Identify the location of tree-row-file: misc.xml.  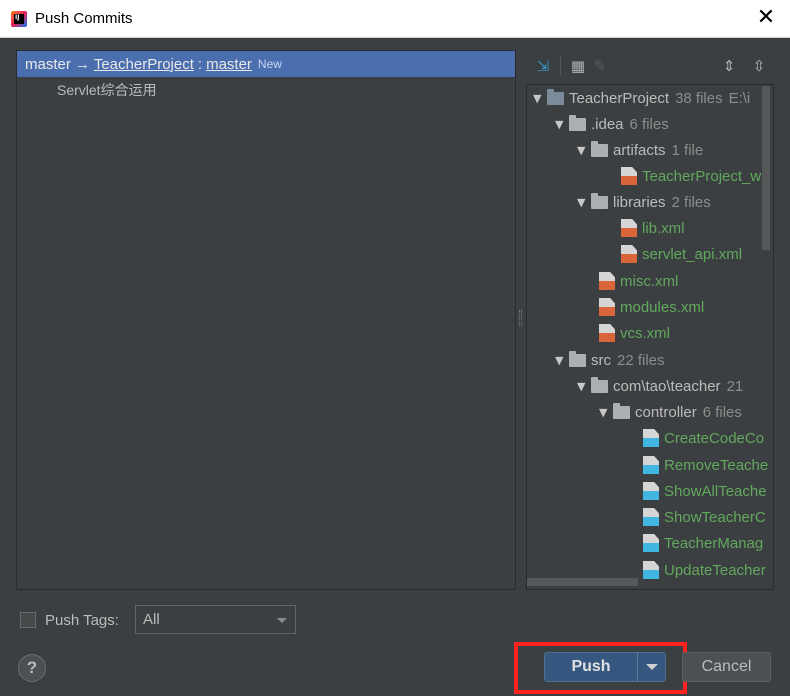
(638, 281).